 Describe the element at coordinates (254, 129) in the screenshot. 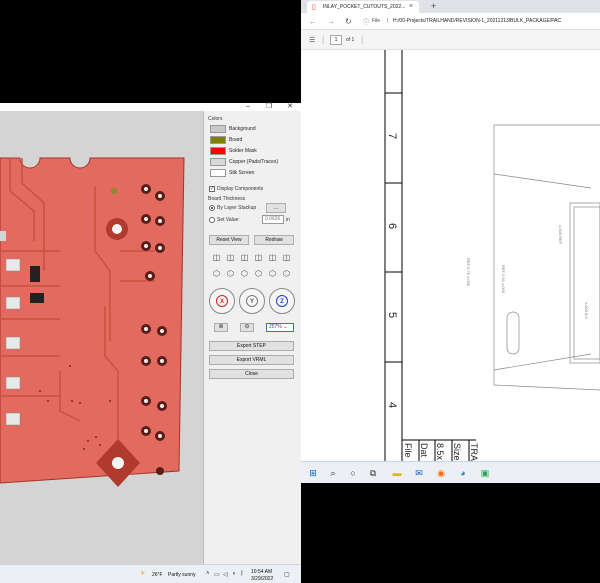

I see `color-row: Background` at that location.